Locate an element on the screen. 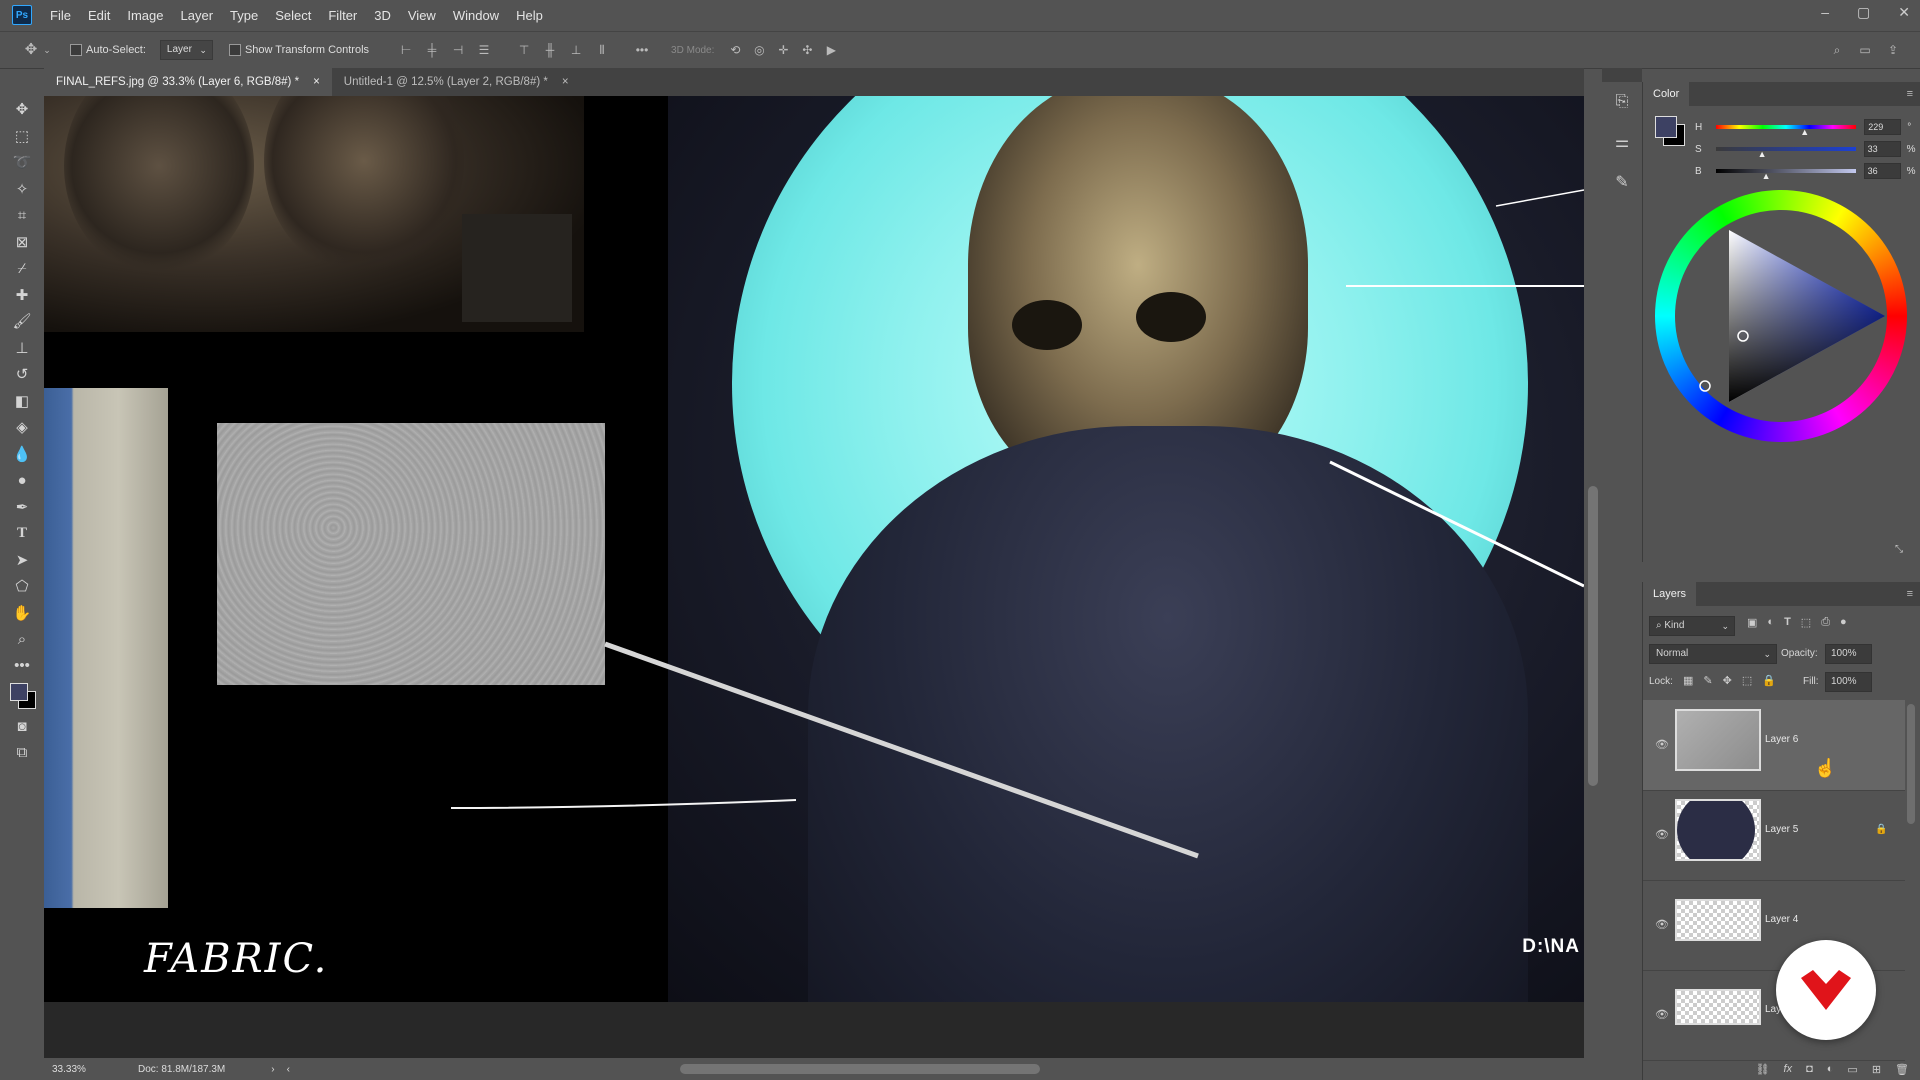 Image resolution: width=1920 pixels, height=1080 pixels. vertical-scrollbar is located at coordinates (1593, 577).